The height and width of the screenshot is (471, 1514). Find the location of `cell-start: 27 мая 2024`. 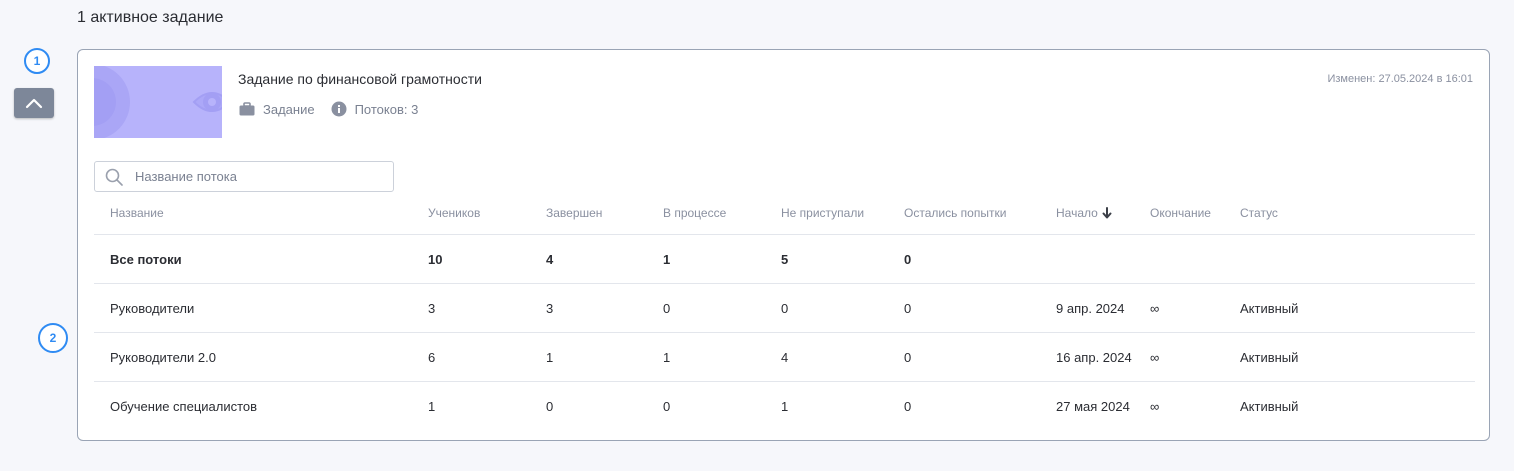

cell-start: 27 мая 2024 is located at coordinates (1093, 406).